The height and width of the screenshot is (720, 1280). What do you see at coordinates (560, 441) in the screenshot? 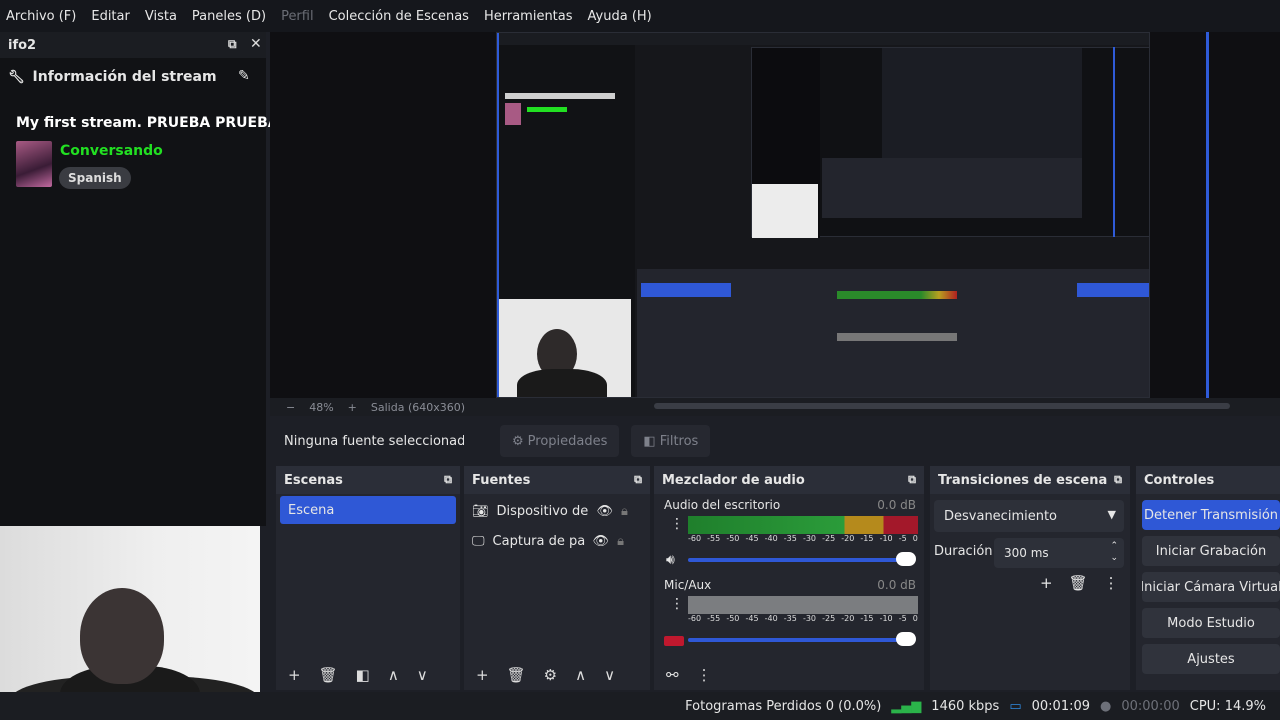
I see `properties-button: ⚙ Propiedades` at bounding box center [560, 441].